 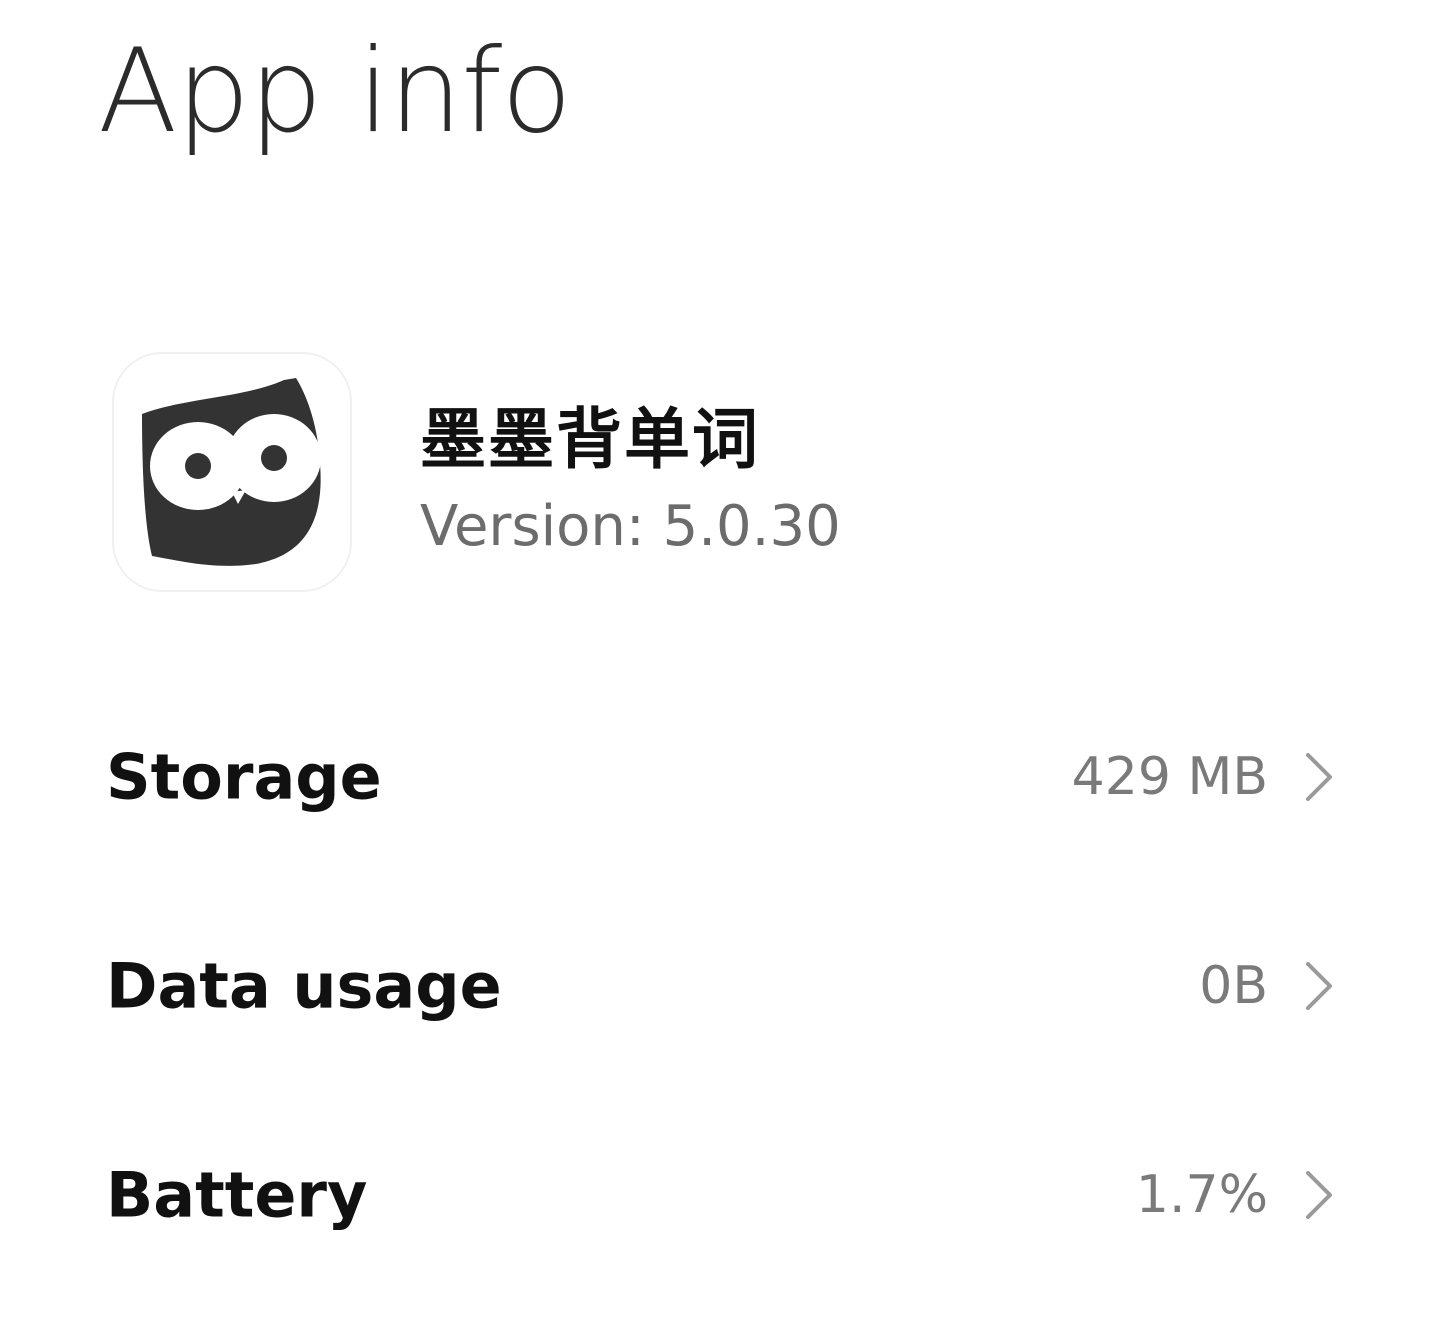 I want to click on app-header: 墨墨背单词 Version: 5.0.30, so click(x=714, y=474).